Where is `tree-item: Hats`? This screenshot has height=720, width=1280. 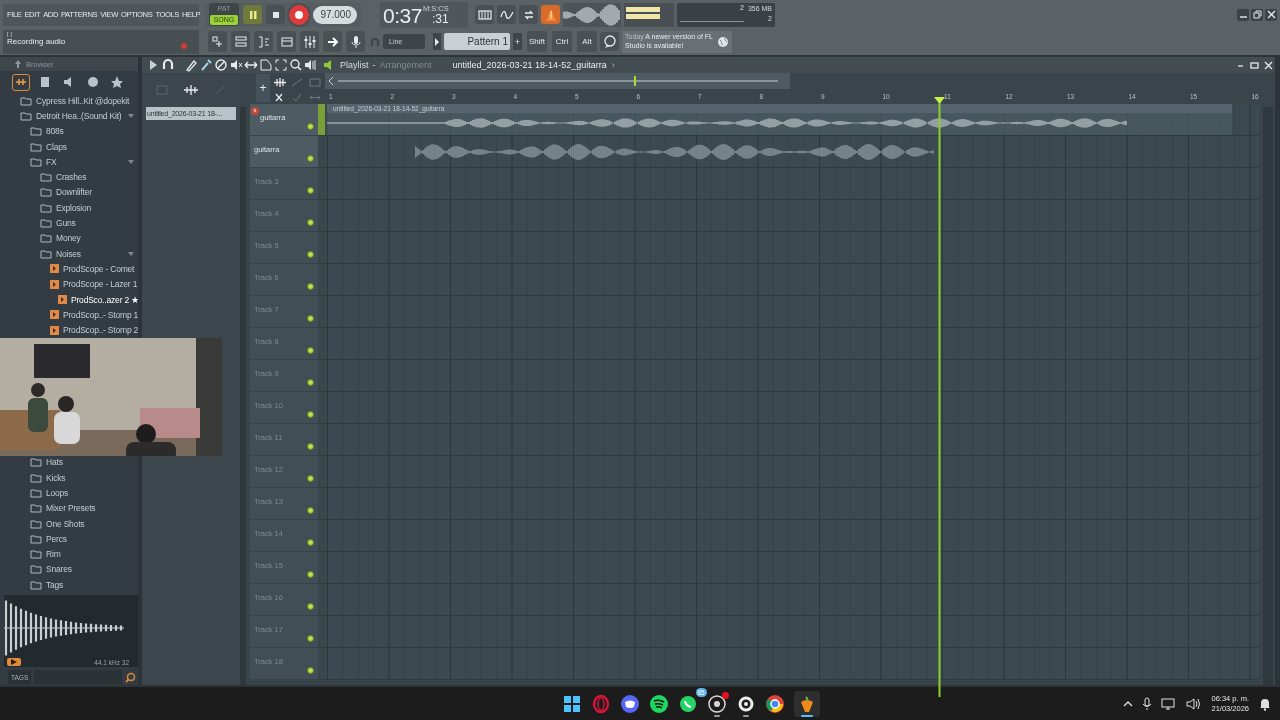
tree-item: Hats is located at coordinates (69, 462).